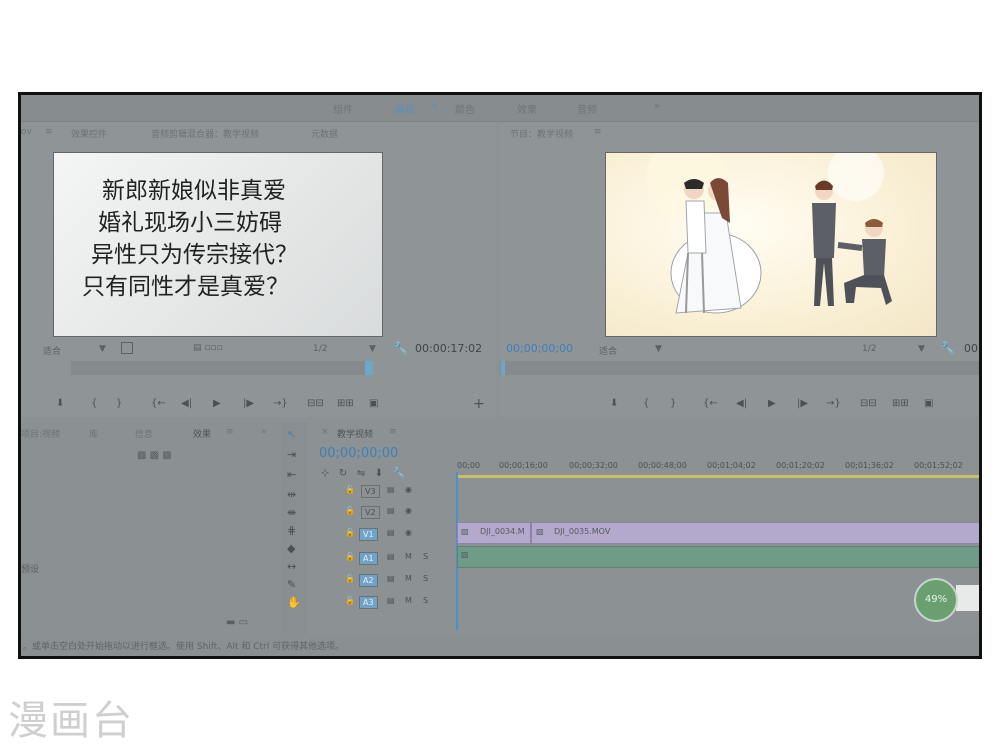  What do you see at coordinates (368, 602) in the screenshot?
I see `track-name-a3: A3` at bounding box center [368, 602].